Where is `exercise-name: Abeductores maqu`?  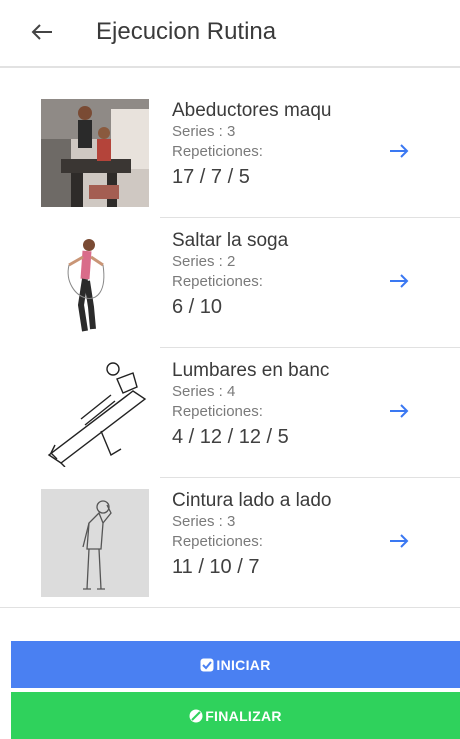
exercise-name: Abeductores maqu is located at coordinates (252, 110).